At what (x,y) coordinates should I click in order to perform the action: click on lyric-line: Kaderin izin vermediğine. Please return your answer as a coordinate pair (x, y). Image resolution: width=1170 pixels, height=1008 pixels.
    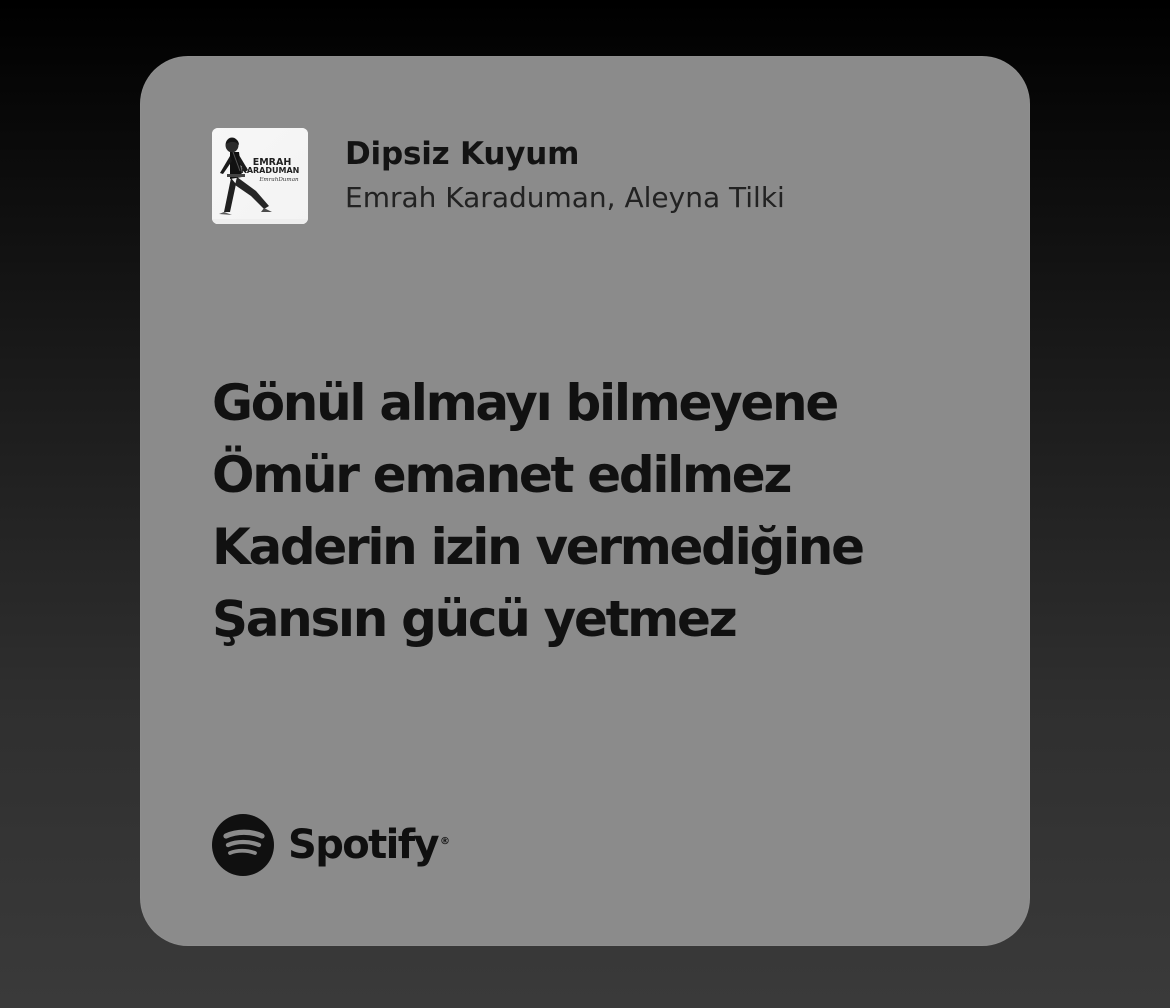
    Looking at the image, I should click on (538, 547).